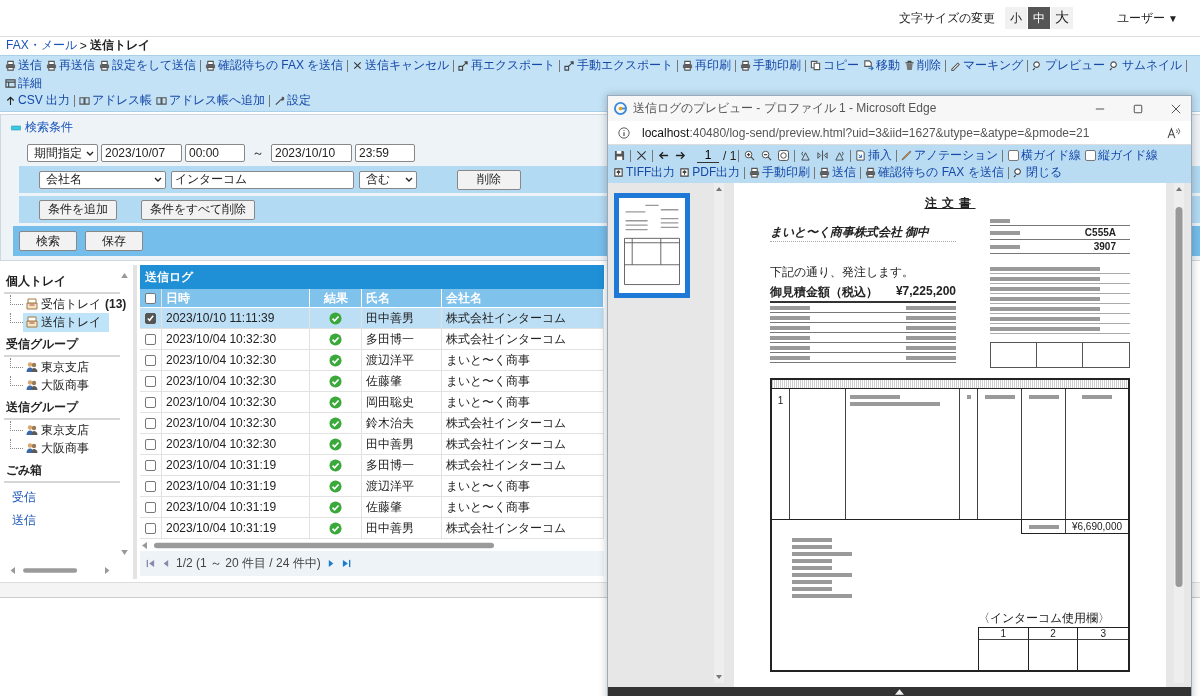 The image size is (1200, 696). What do you see at coordinates (1174, 132) in the screenshot?
I see `read-aloud-icon` at bounding box center [1174, 132].